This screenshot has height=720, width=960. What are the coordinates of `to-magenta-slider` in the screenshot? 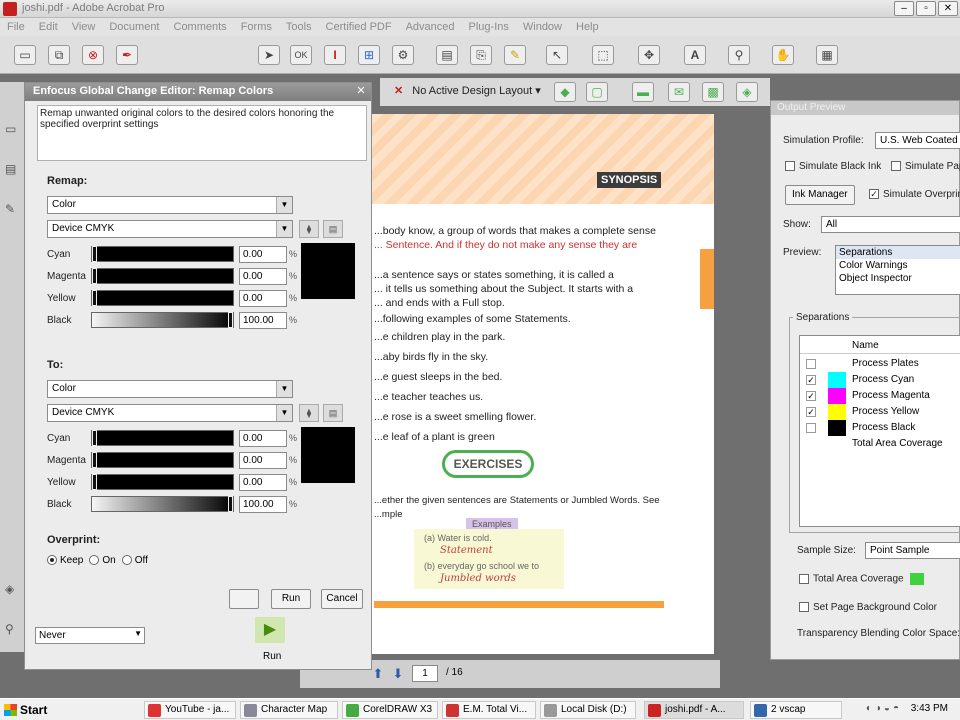 It's located at (162, 460).